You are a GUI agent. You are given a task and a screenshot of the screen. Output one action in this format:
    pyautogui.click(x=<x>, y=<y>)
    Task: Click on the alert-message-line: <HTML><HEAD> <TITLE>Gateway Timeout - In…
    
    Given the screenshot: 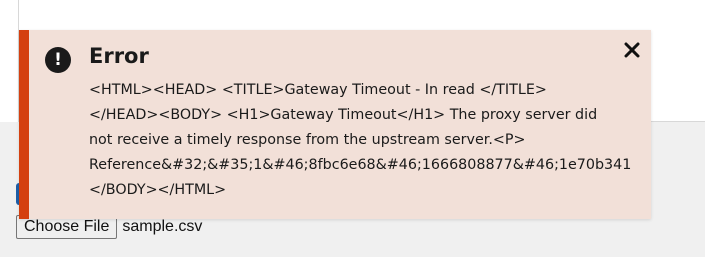 What is the action you would take?
    pyautogui.click(x=318, y=90)
    